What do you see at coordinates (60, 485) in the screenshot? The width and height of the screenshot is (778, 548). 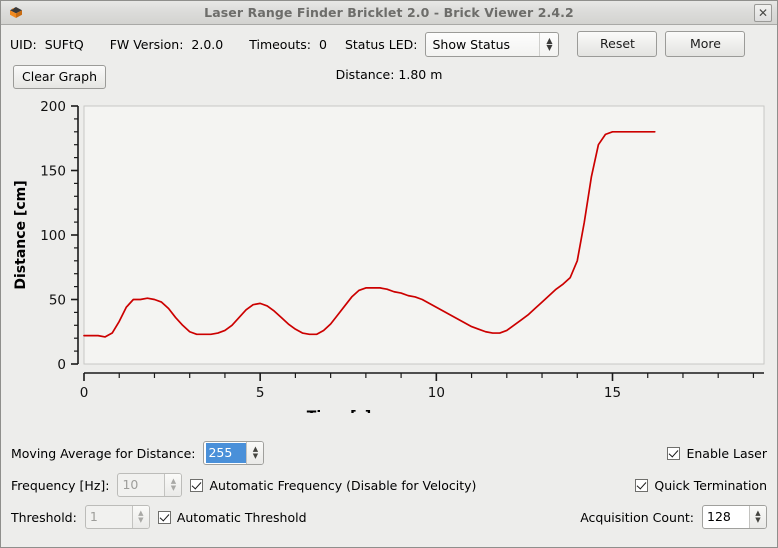 I see `frequency-label: Frequency [Hz]:` at bounding box center [60, 485].